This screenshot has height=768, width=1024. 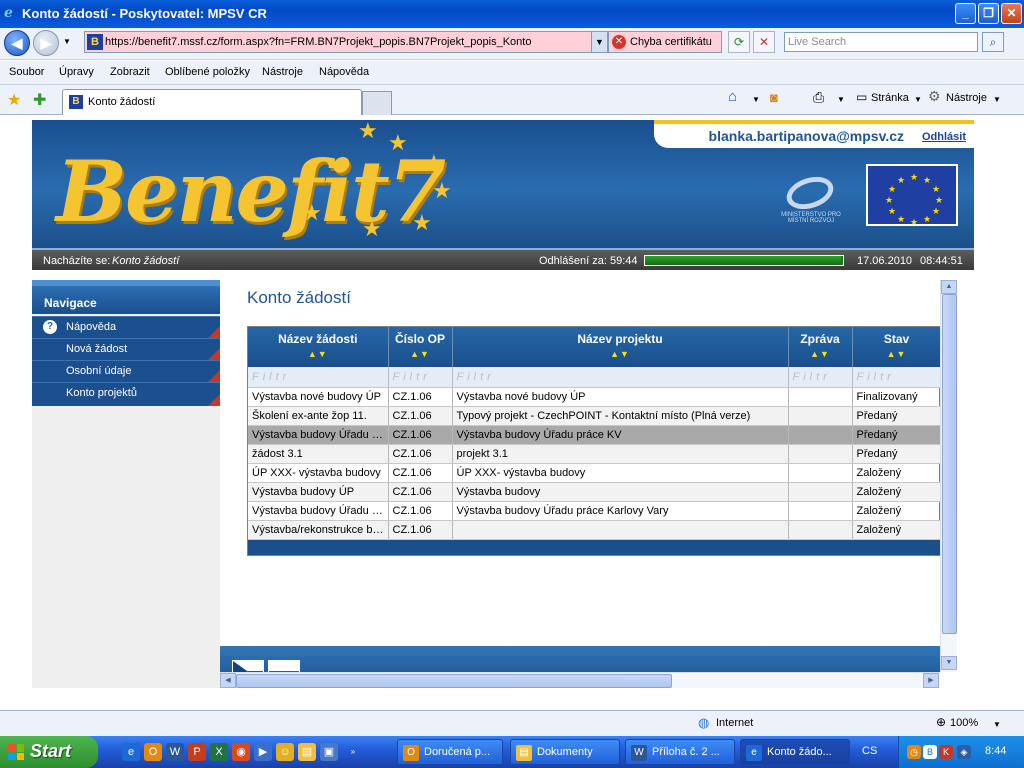 What do you see at coordinates (329, 752) in the screenshot?
I see `quicklaunch-desktop-icon: ▣` at bounding box center [329, 752].